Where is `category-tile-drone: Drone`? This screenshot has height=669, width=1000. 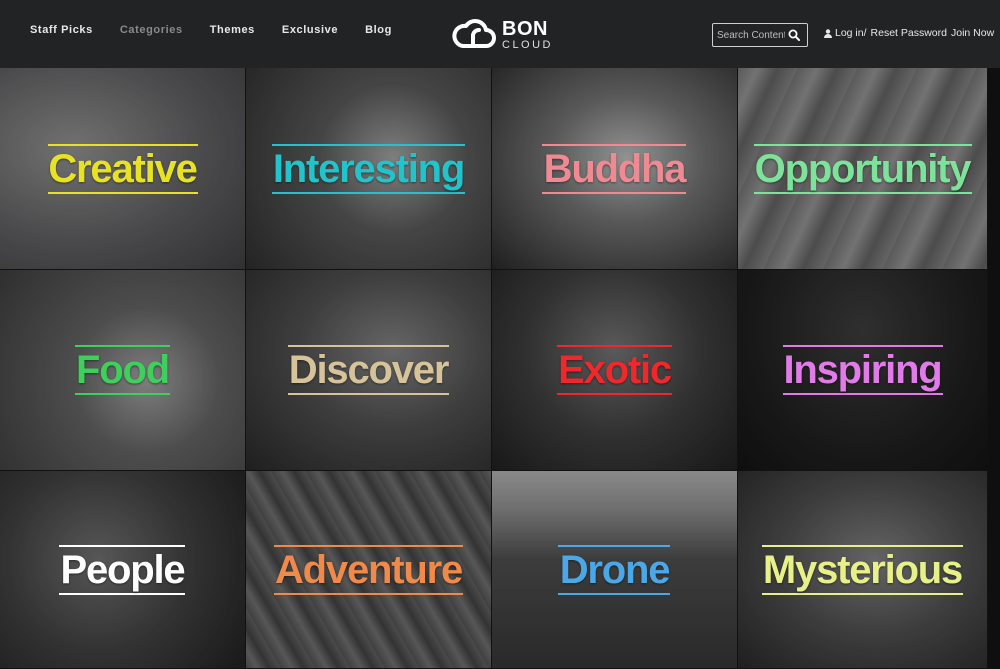
category-tile-drone: Drone is located at coordinates (615, 570).